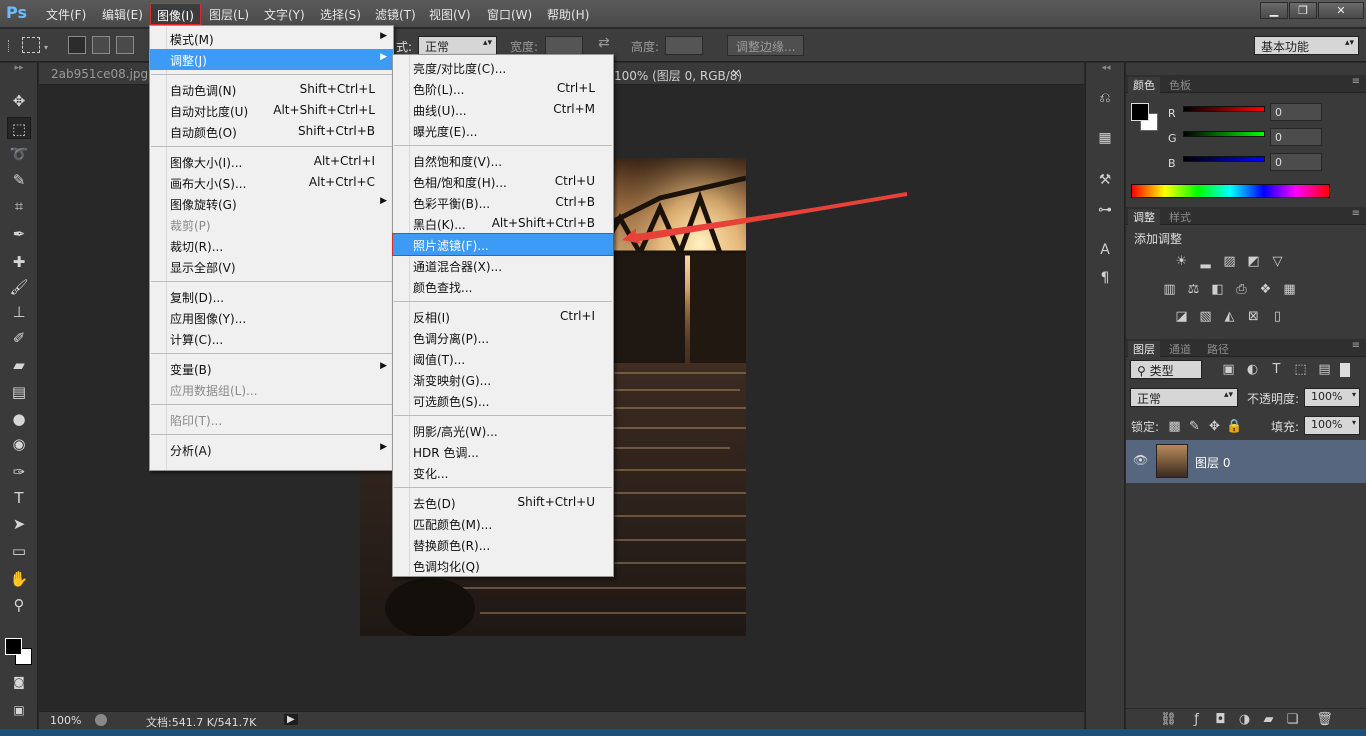 This screenshot has height=736, width=1366. I want to click on new-group-icon: ▰, so click(1268, 719).